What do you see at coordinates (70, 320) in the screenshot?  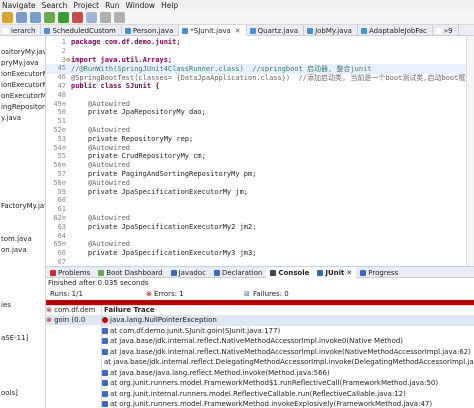 I see `test-tree-label: goin (0.0` at bounding box center [70, 320].